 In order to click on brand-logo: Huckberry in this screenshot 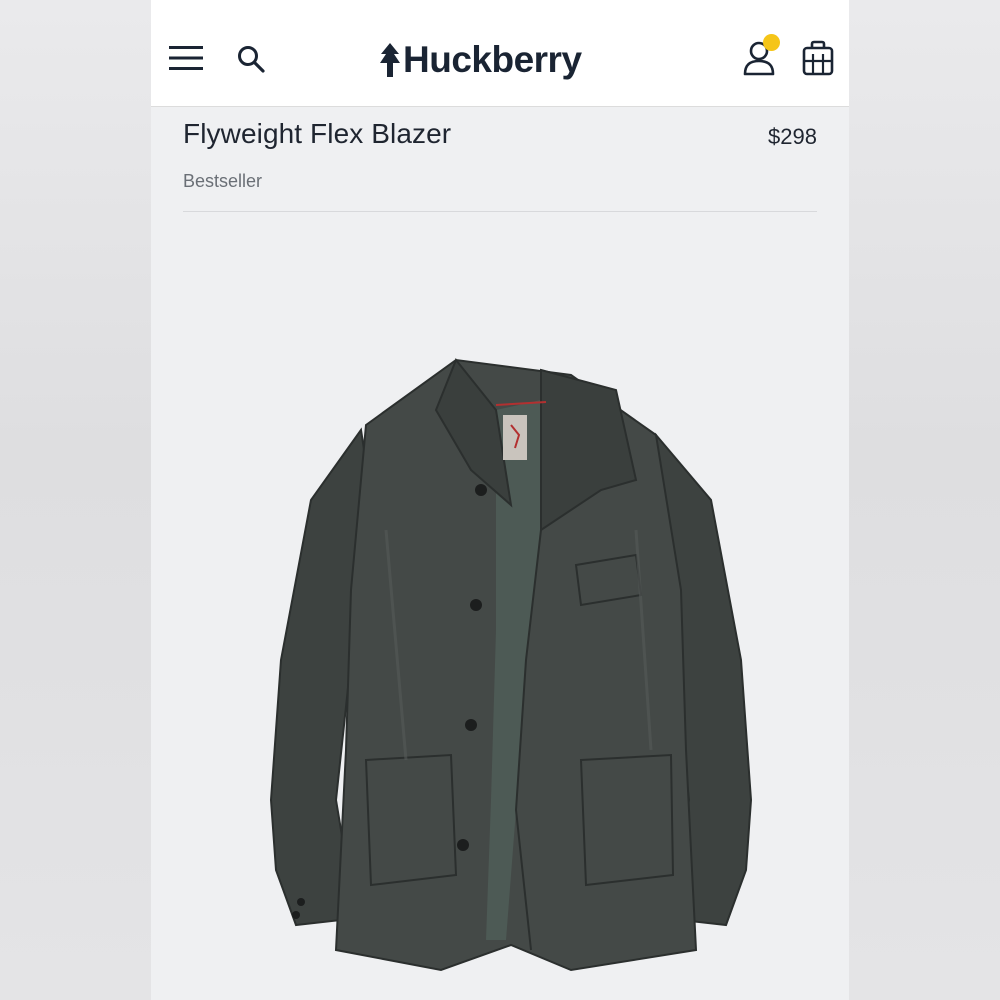, I will do `click(480, 60)`.